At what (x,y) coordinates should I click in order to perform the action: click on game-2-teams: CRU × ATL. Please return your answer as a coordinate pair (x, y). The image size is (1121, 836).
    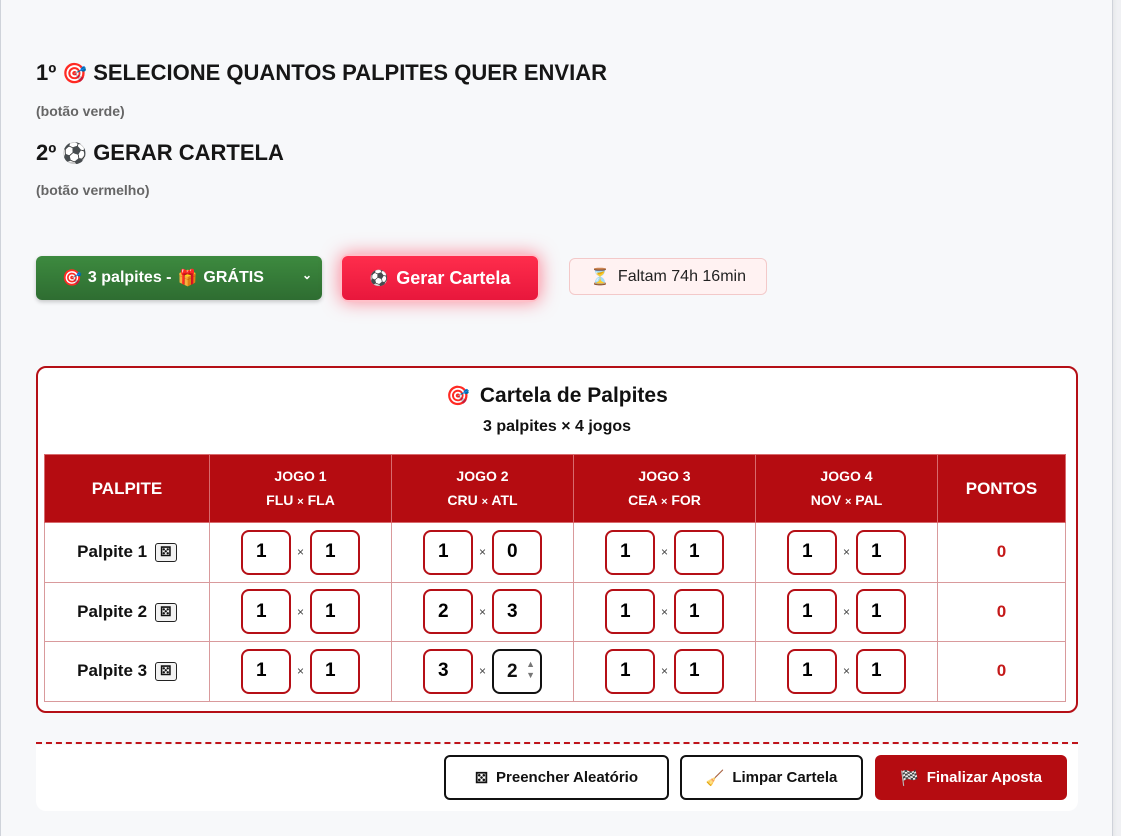
    Looking at the image, I should click on (482, 501).